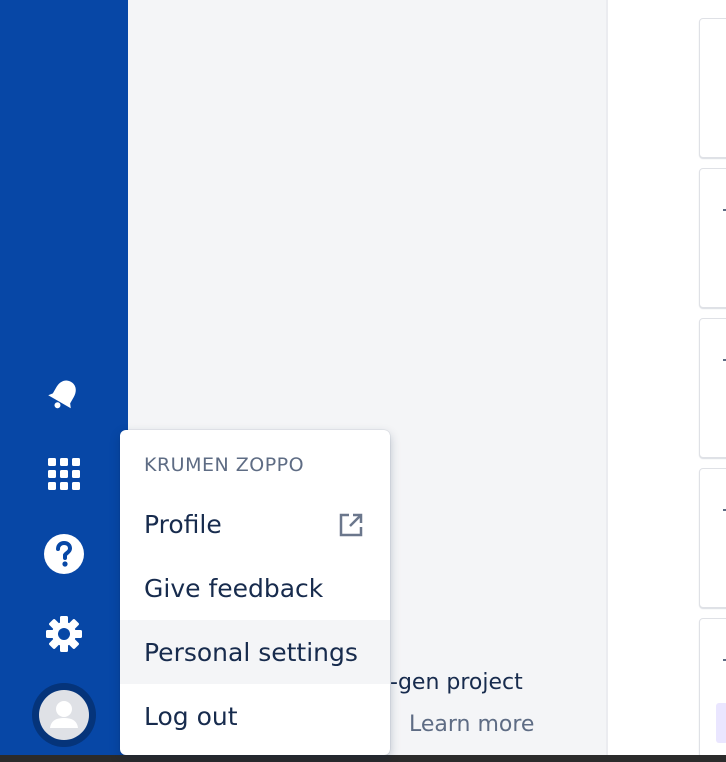  What do you see at coordinates (64, 554) in the screenshot?
I see `help-icon` at bounding box center [64, 554].